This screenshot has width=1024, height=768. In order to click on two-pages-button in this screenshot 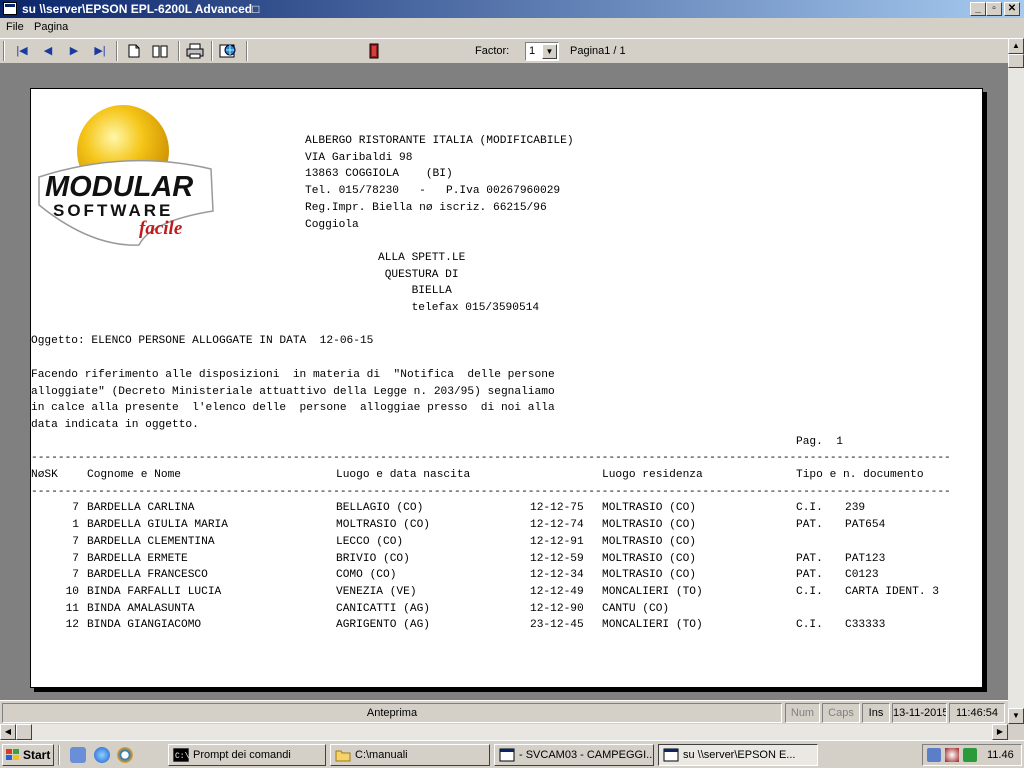, I will do `click(160, 51)`.